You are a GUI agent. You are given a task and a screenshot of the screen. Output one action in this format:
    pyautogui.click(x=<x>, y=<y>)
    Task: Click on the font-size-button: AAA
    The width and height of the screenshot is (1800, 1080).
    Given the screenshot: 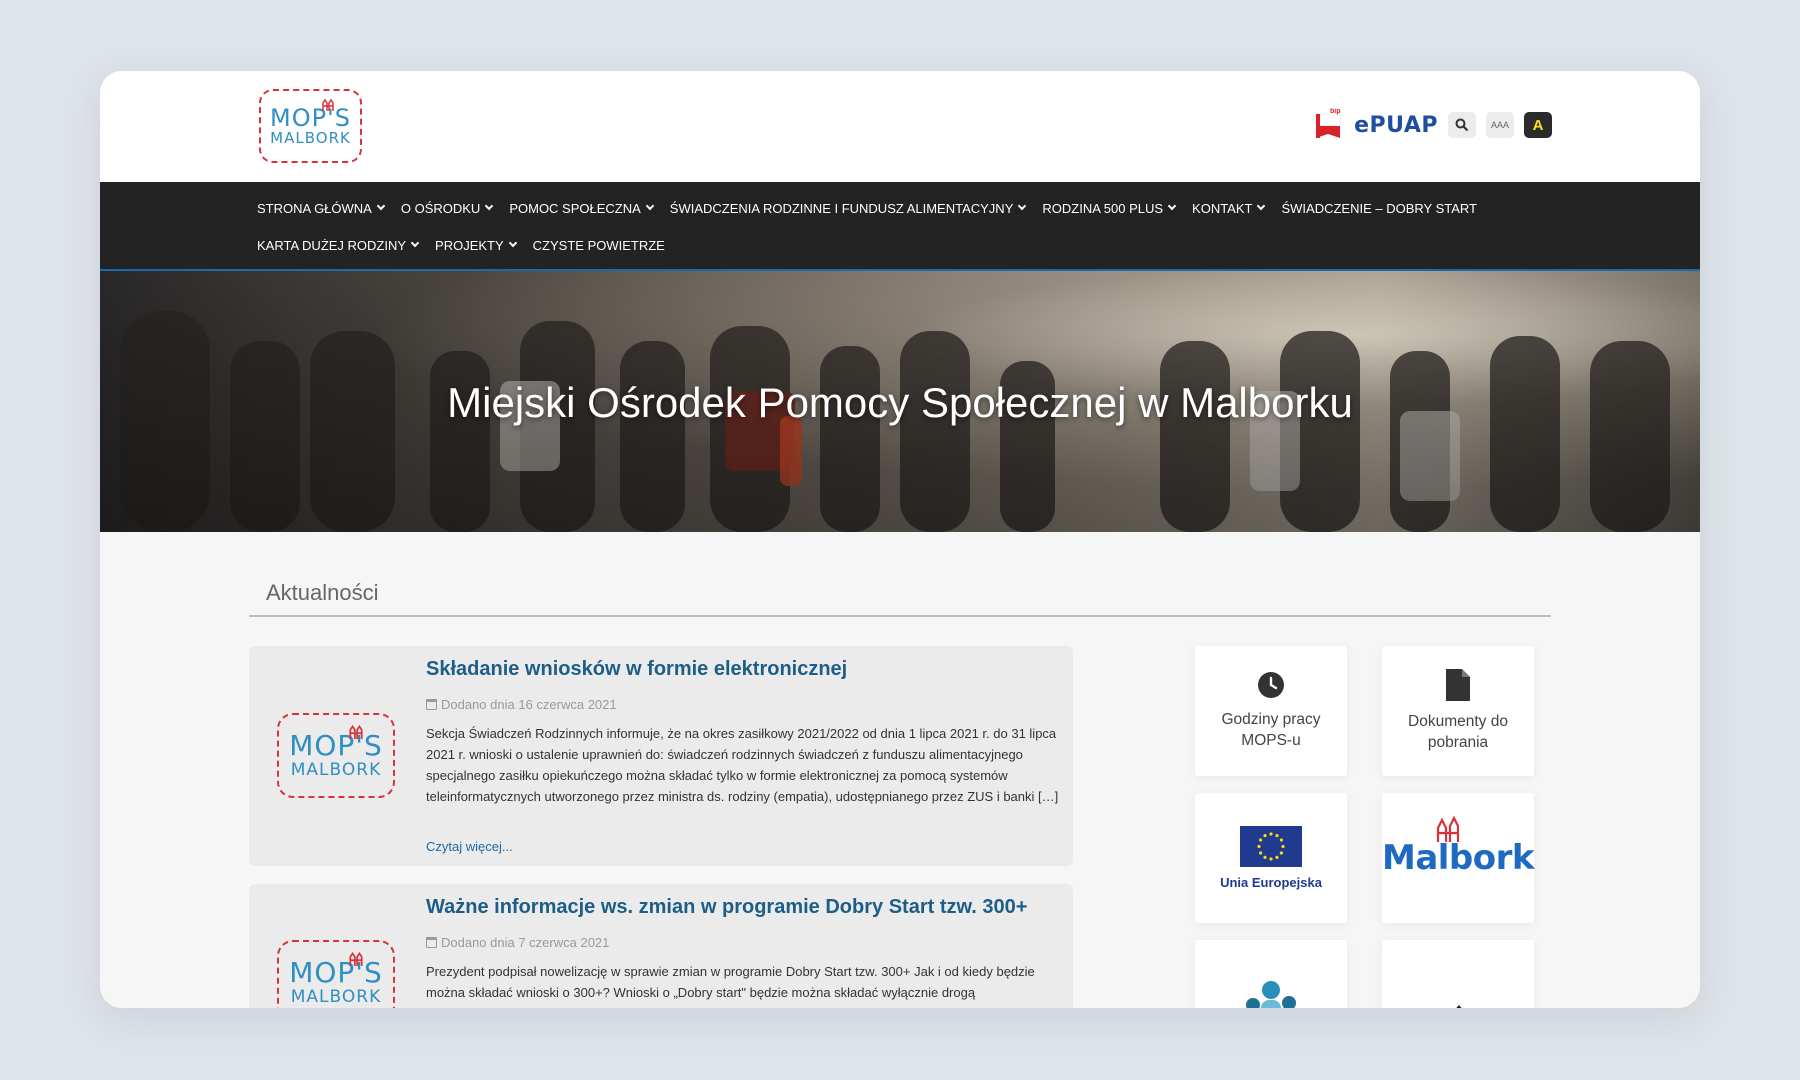 What is the action you would take?
    pyautogui.click(x=1500, y=125)
    